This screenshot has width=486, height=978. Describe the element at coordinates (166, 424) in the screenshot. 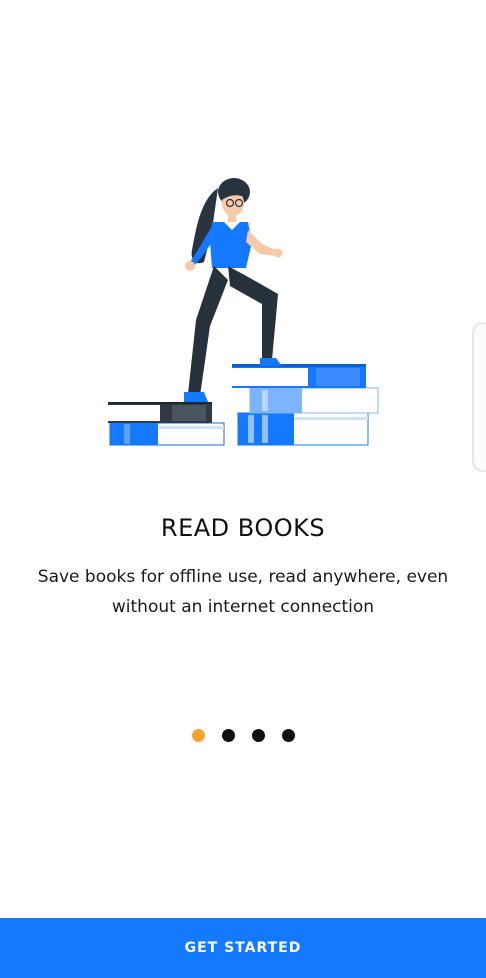

I see `left-book-stack-icon` at that location.